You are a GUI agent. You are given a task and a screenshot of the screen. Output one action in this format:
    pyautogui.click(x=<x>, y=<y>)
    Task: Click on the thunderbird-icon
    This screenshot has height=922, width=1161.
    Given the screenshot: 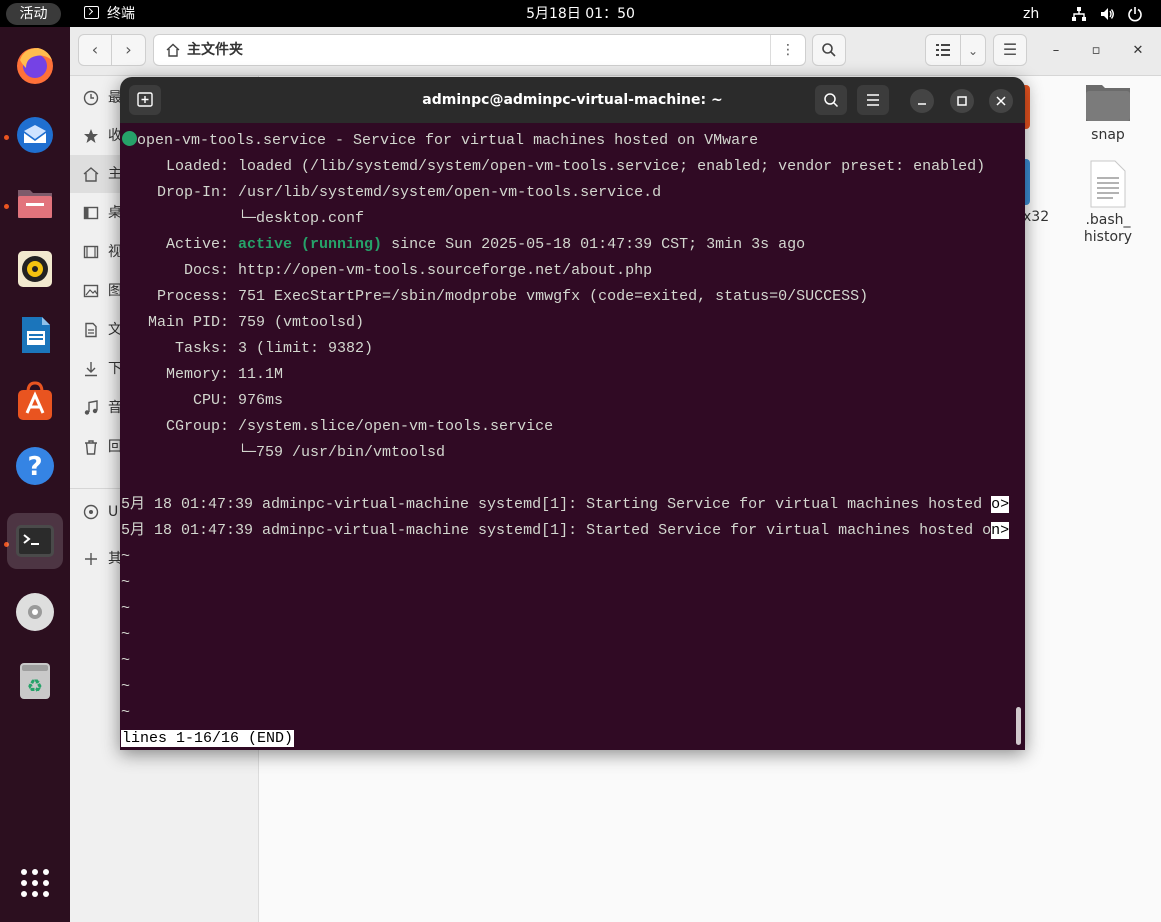 What is the action you would take?
    pyautogui.click(x=35, y=135)
    